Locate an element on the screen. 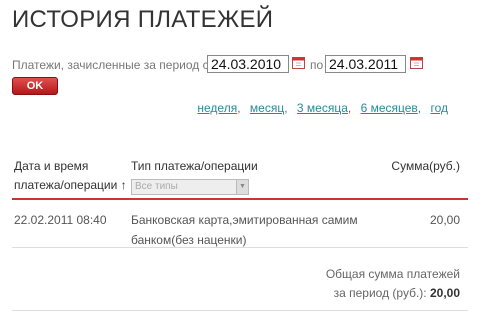 Image resolution: width=480 pixels, height=316 pixels. header-divider is located at coordinates (240, 199).